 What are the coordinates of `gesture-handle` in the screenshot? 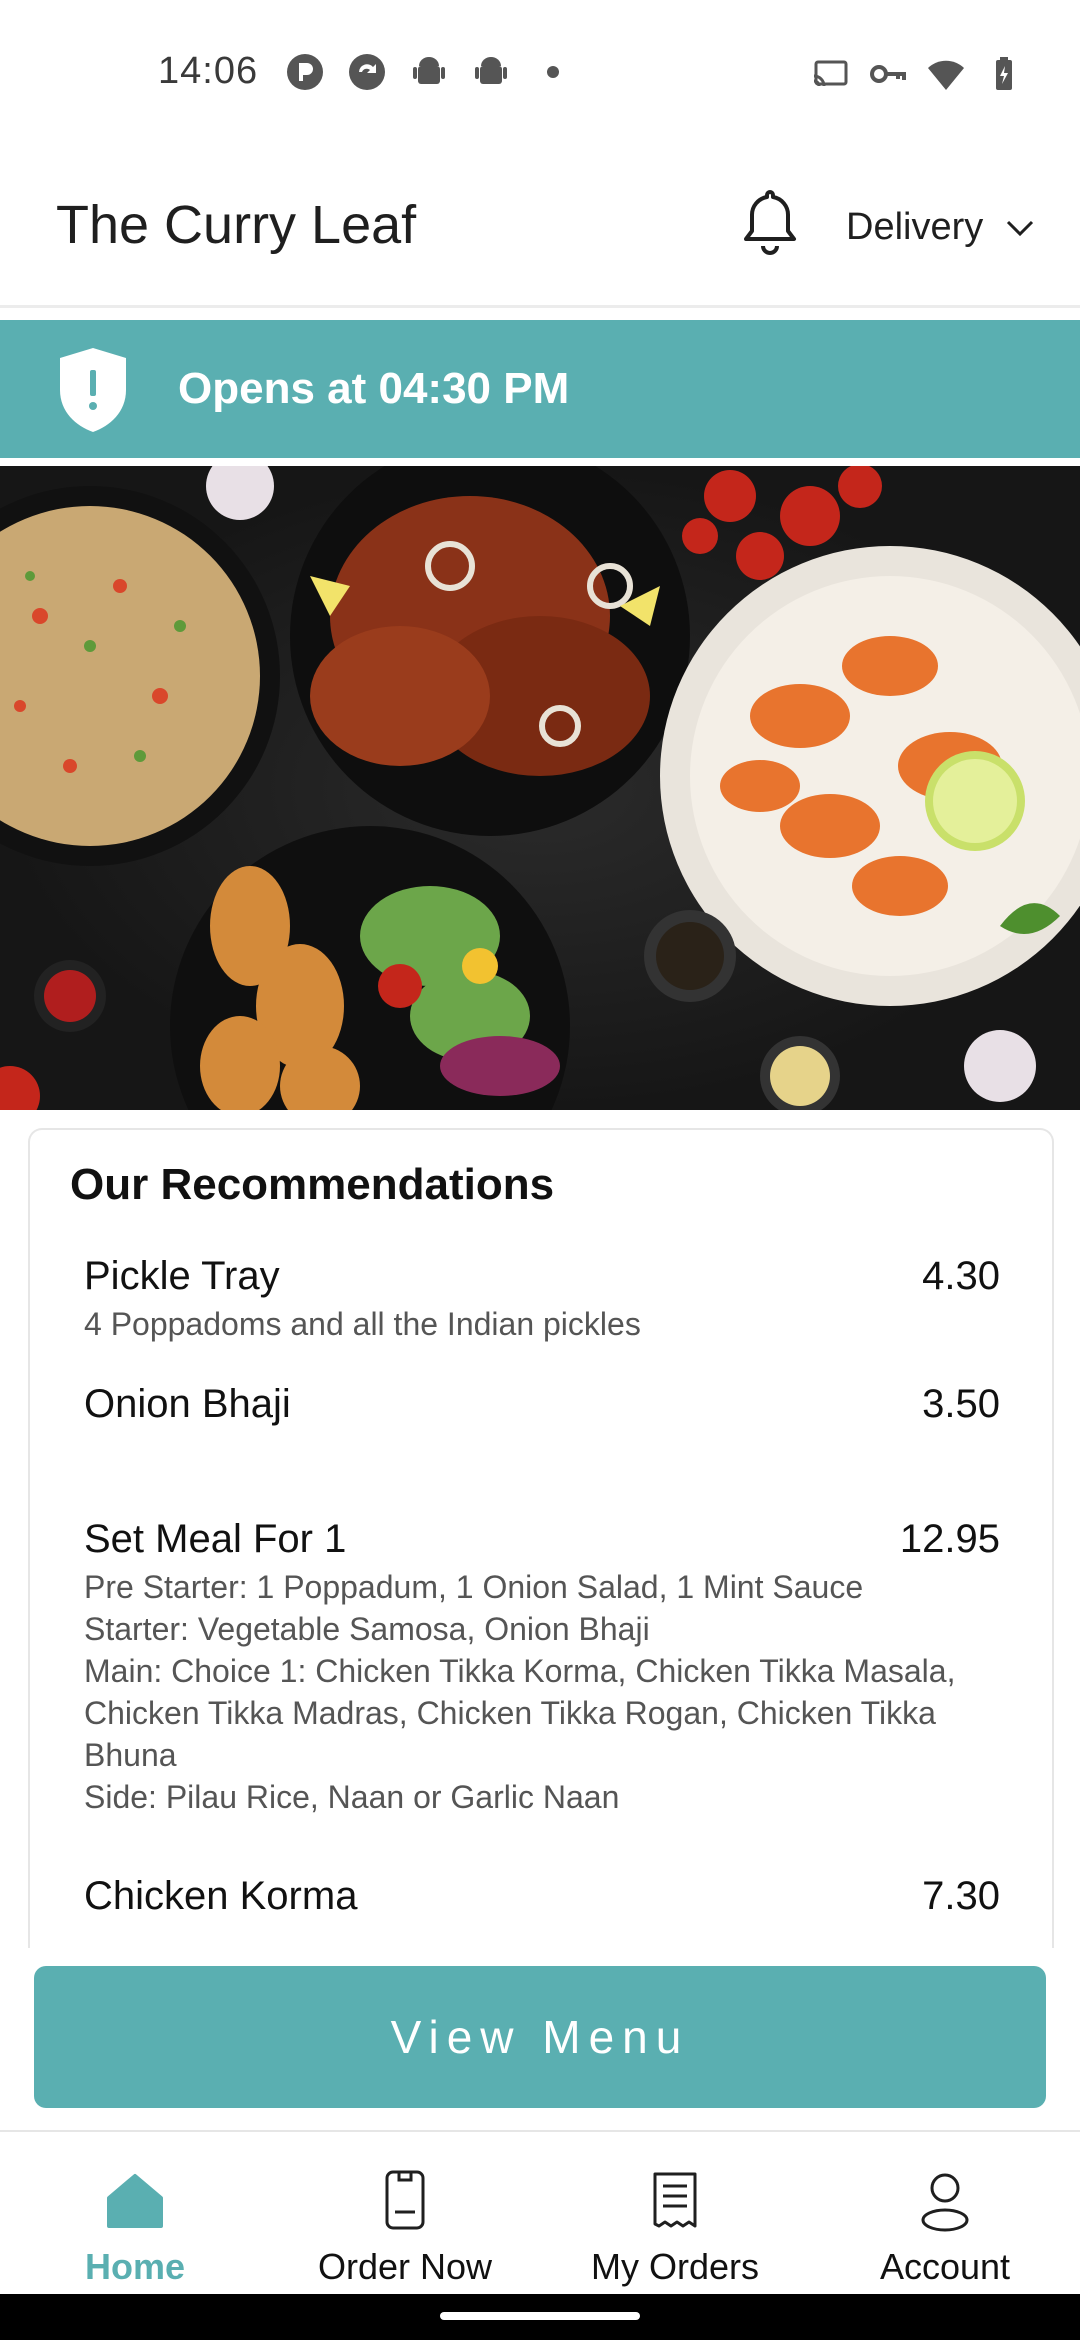 It's located at (540, 2316).